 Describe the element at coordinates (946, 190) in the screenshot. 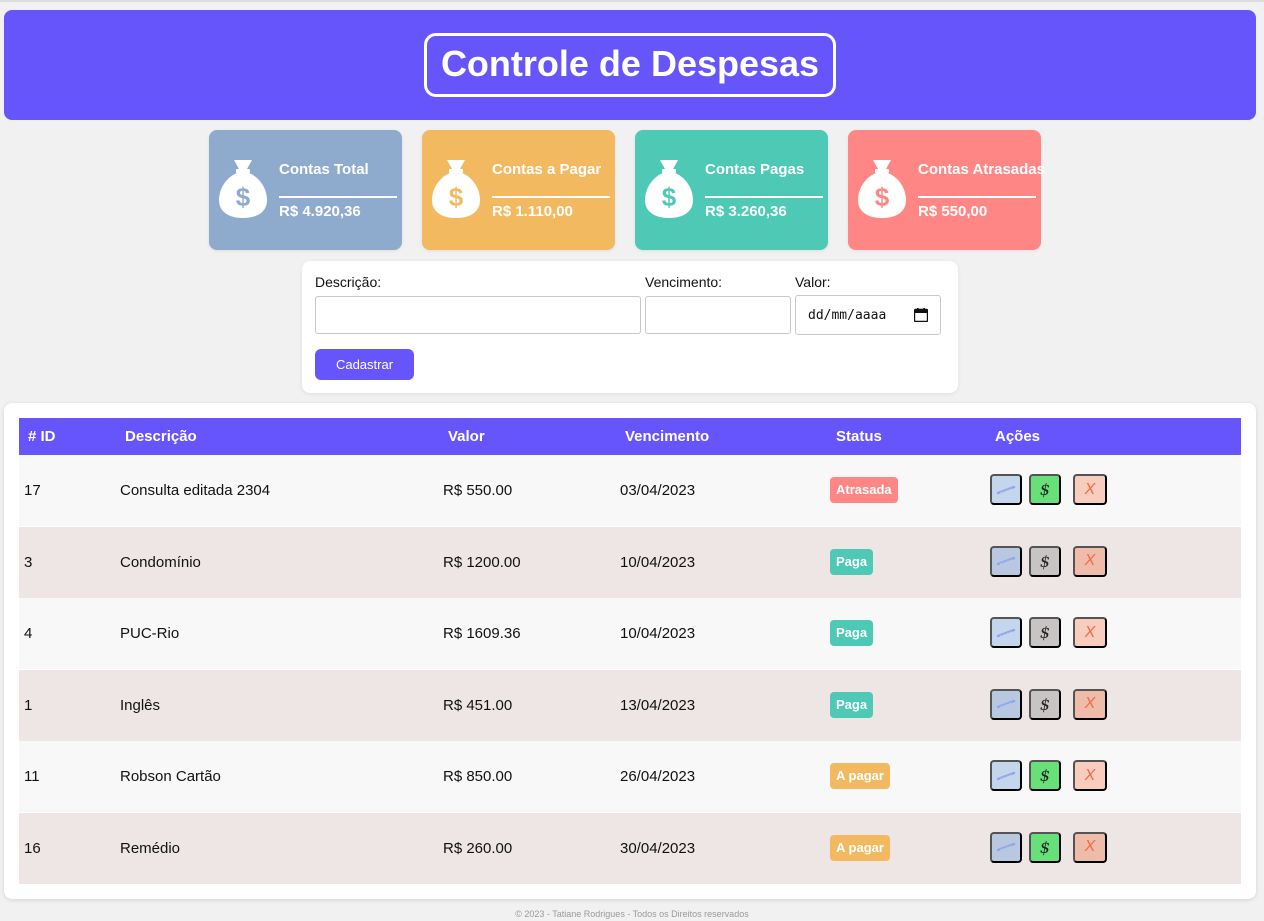

I see `card-overdue: $ Contas Atrasadas R$ 550,00` at that location.